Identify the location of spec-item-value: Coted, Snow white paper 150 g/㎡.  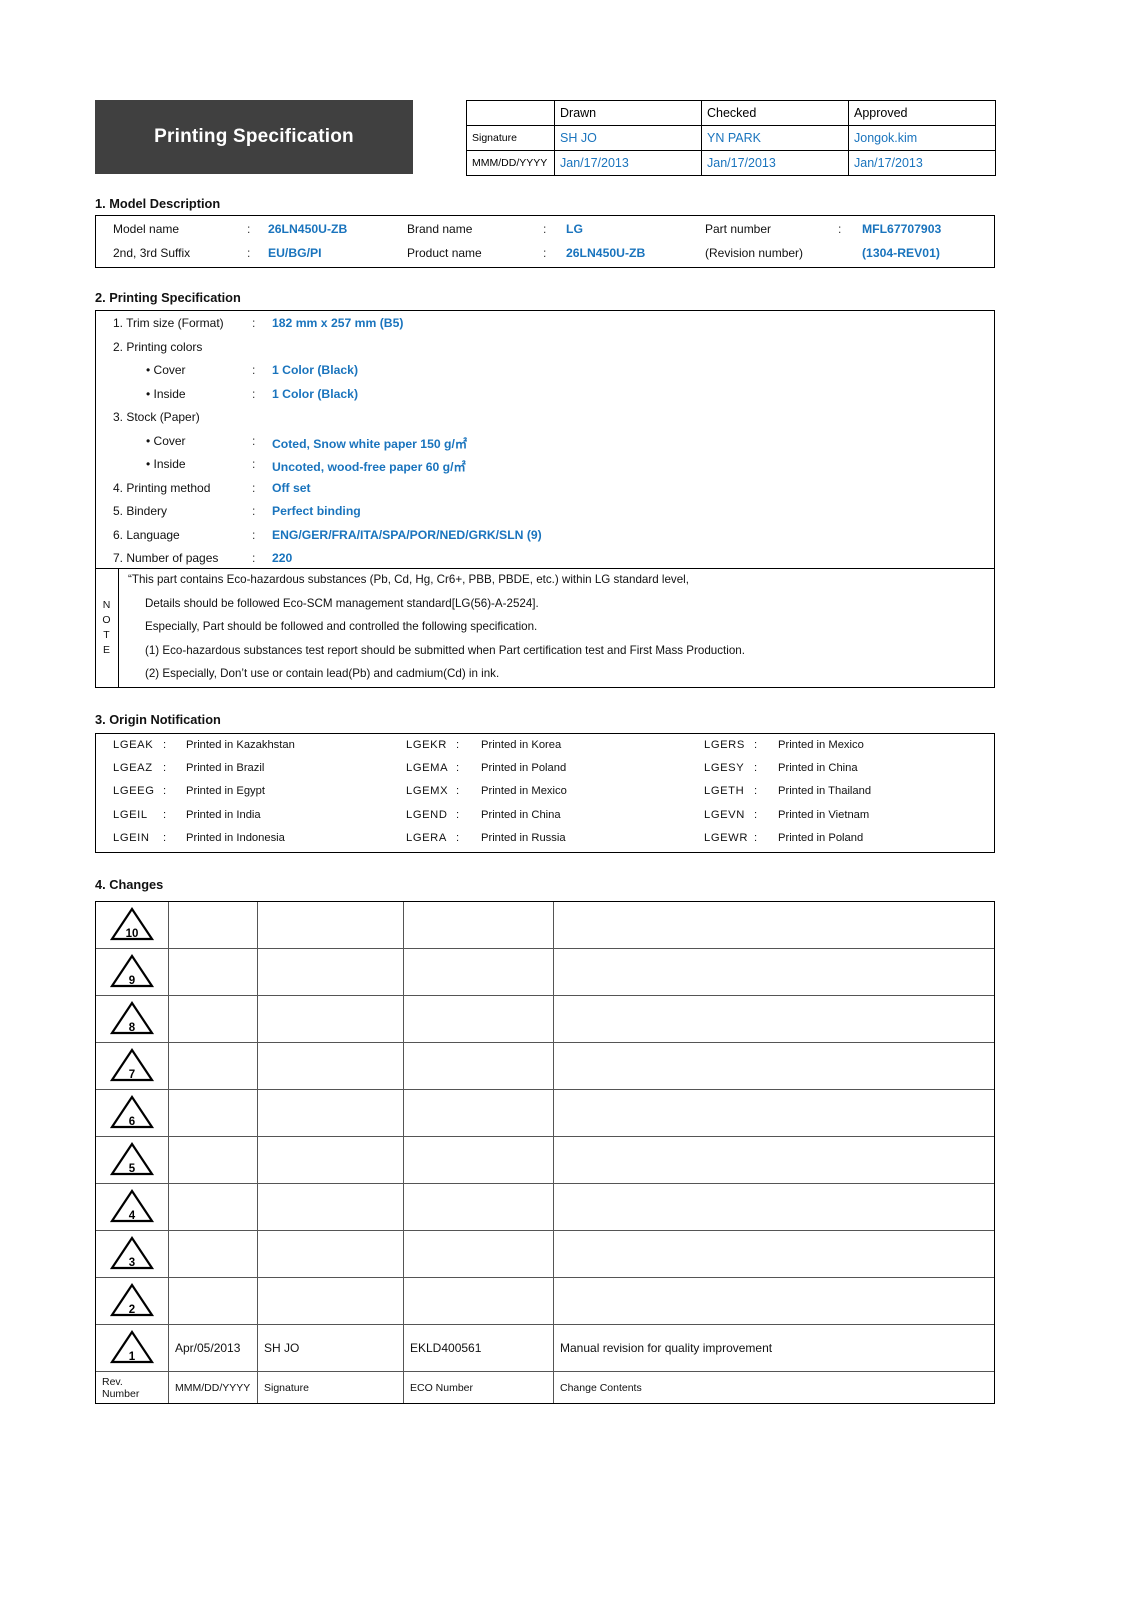
(370, 443).